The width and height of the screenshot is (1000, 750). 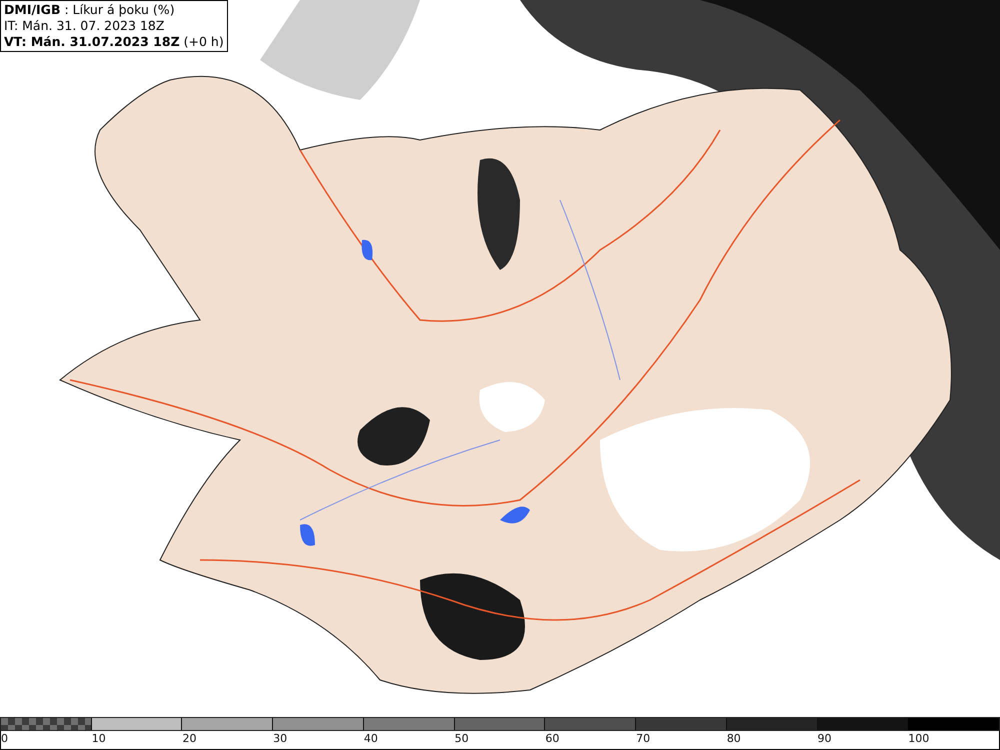 What do you see at coordinates (825, 739) in the screenshot?
I see `scale-label: 90` at bounding box center [825, 739].